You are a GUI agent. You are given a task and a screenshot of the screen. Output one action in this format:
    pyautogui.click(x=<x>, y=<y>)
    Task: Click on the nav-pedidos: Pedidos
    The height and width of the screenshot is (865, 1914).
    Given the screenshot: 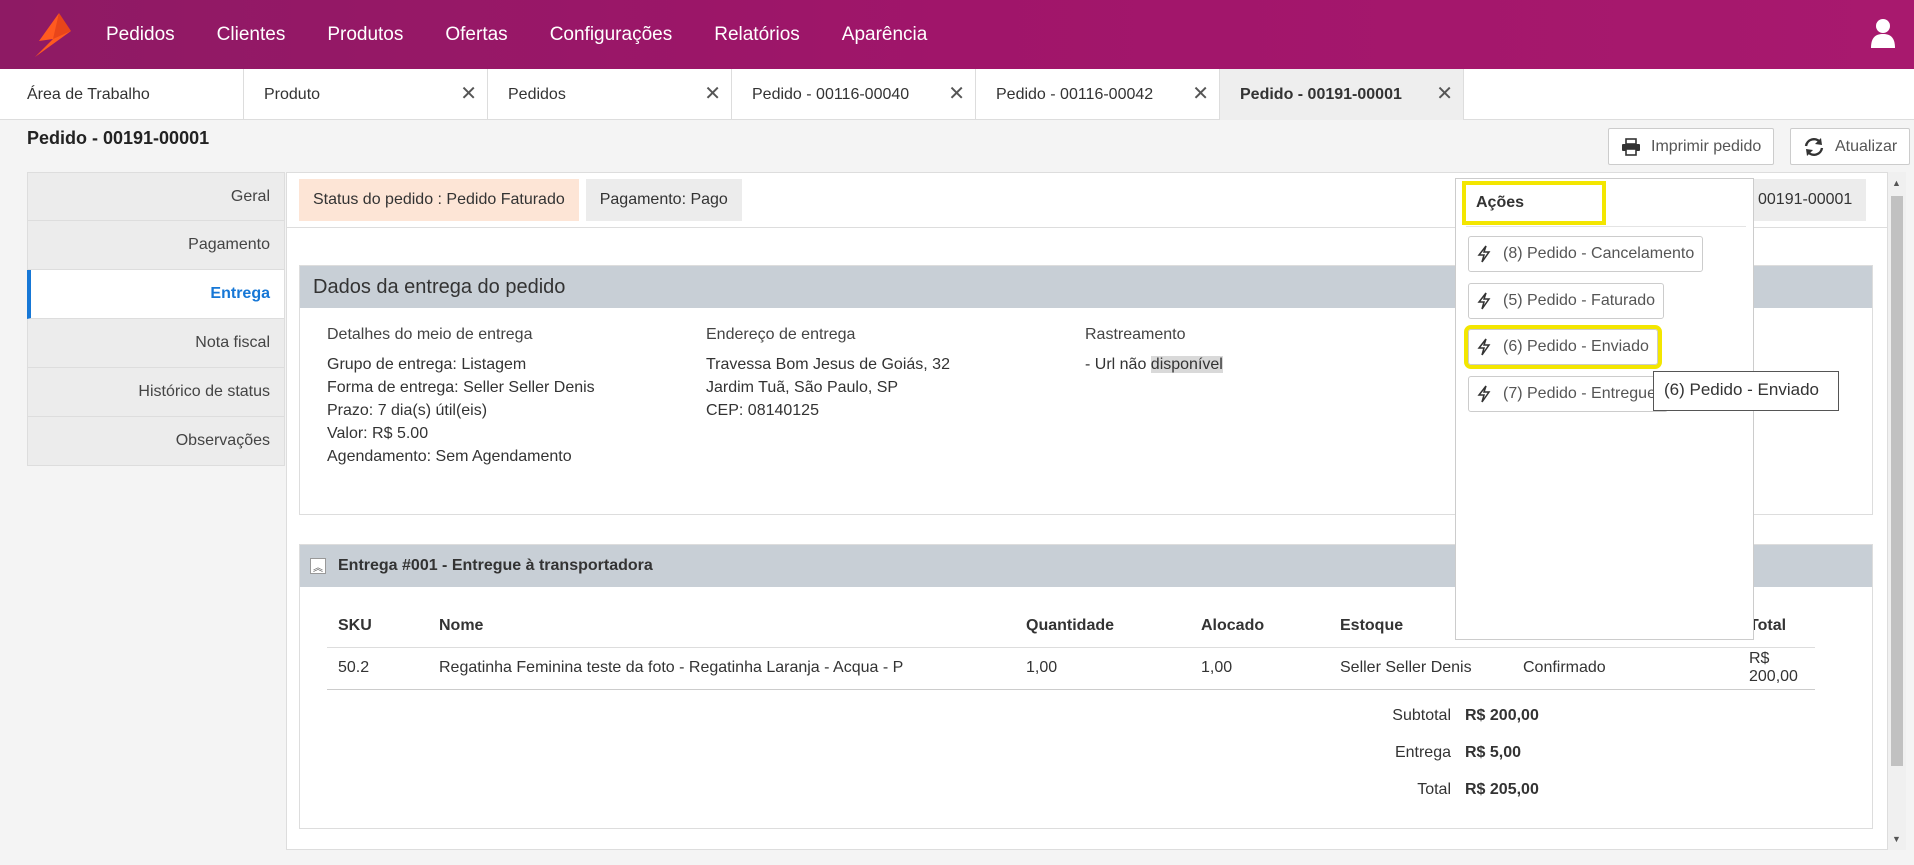 What is the action you would take?
    pyautogui.click(x=140, y=35)
    